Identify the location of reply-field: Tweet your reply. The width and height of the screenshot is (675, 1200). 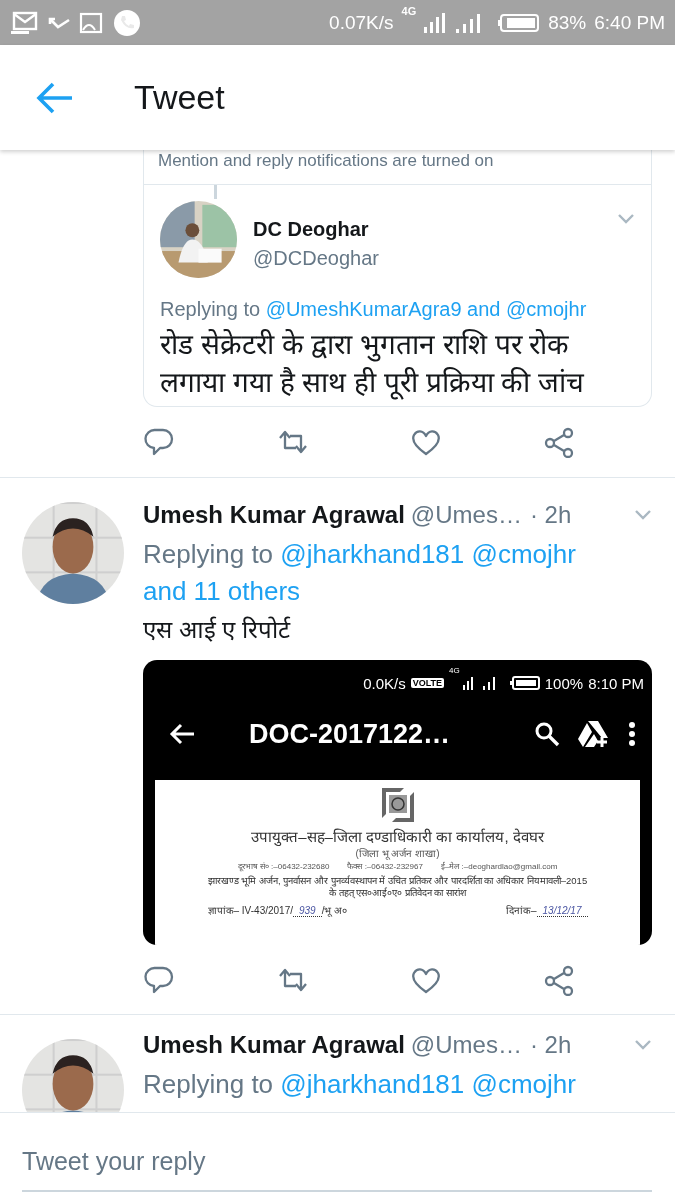
(337, 1169).